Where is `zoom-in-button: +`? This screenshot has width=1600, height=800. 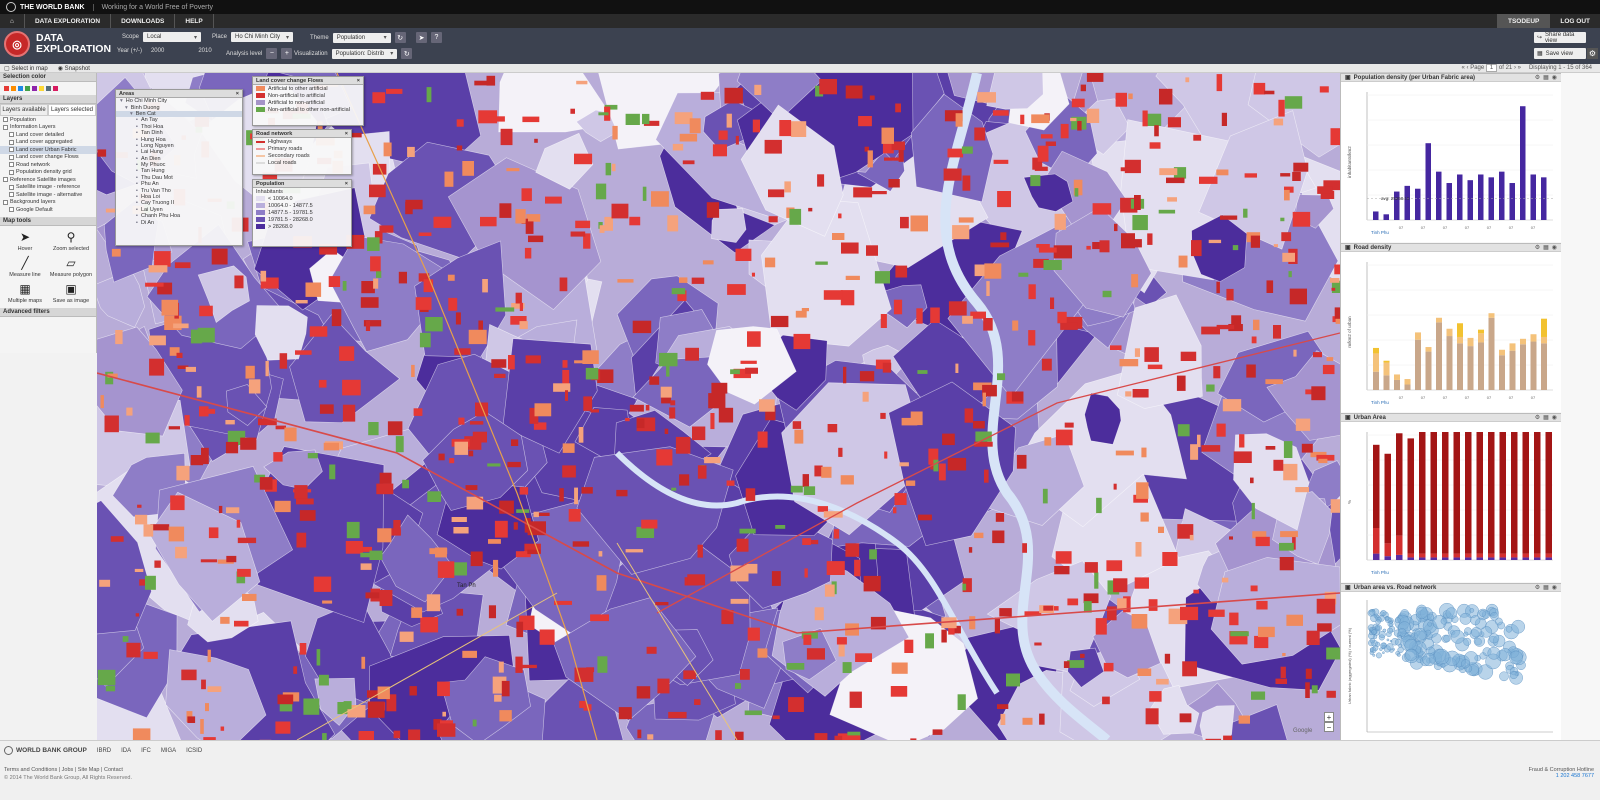
zoom-in-button: + is located at coordinates (1329, 717).